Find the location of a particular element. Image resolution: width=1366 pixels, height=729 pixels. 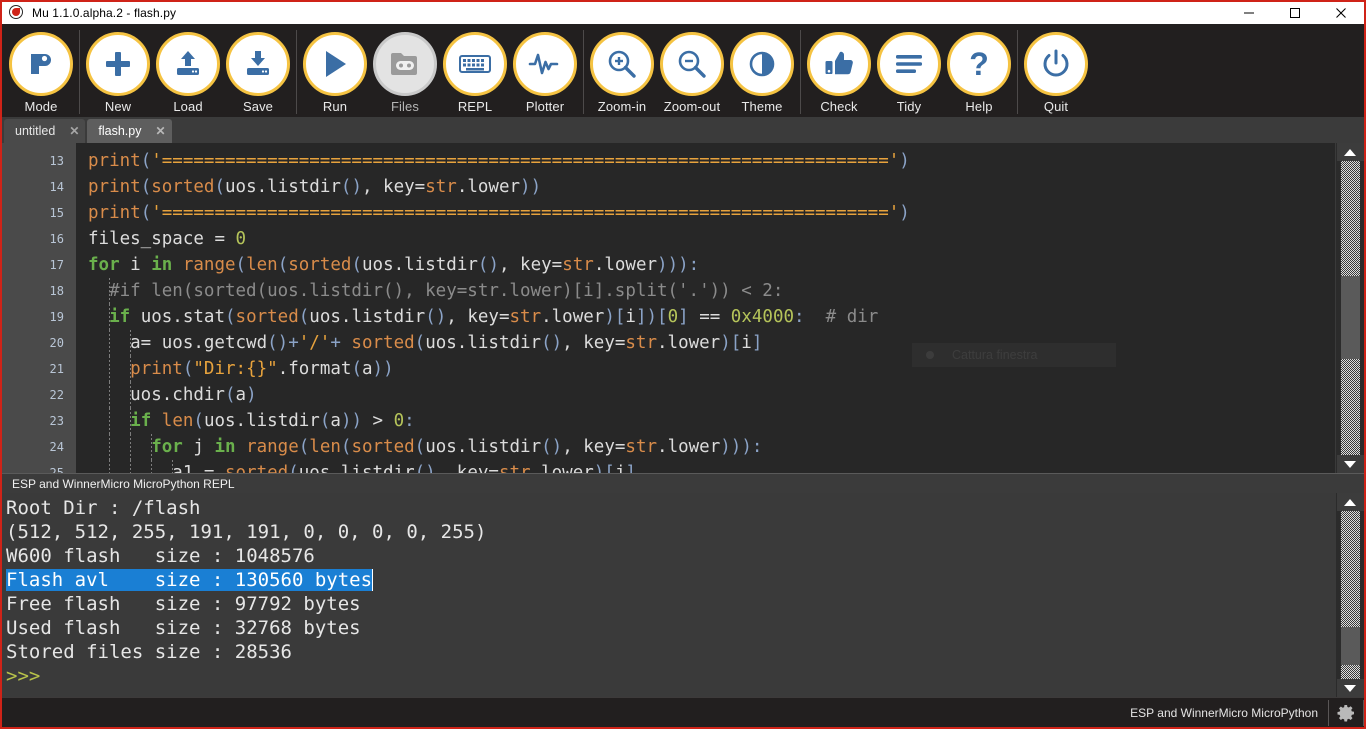

toolbar-button-save: Save is located at coordinates (258, 70).